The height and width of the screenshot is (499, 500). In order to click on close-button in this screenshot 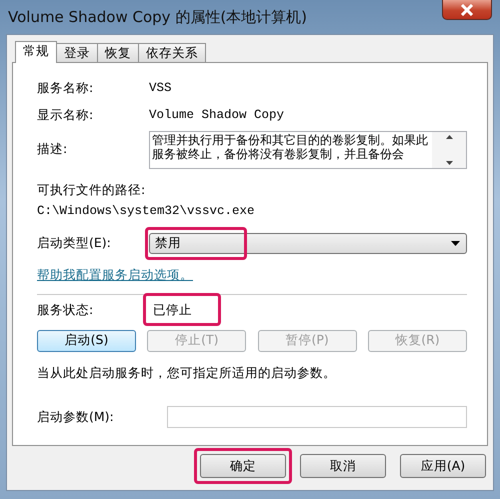, I will do `click(467, 10)`.